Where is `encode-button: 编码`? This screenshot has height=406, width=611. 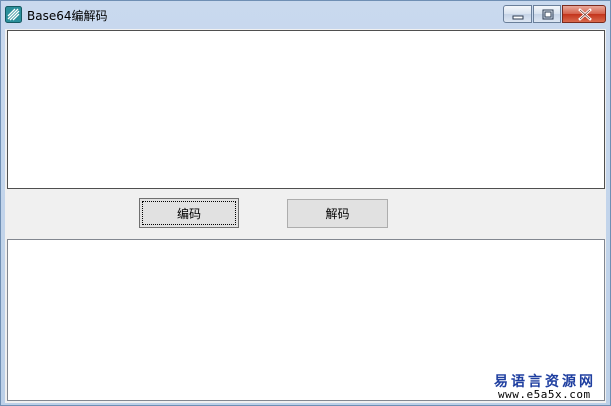
encode-button: 编码 is located at coordinates (189, 213).